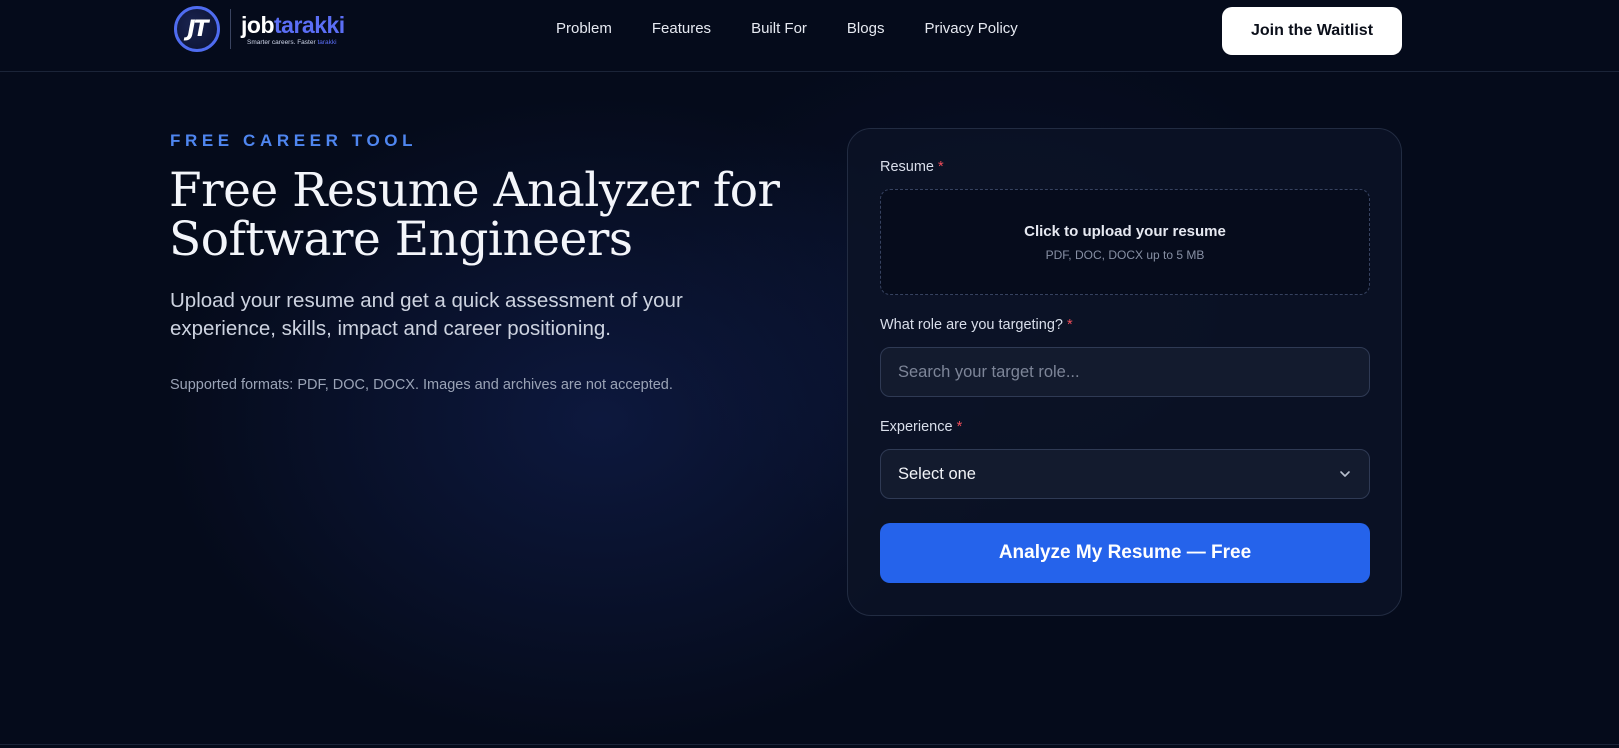  Describe the element at coordinates (309, 24) in the screenshot. I see `logo-word-tarakki: tarakki` at that location.